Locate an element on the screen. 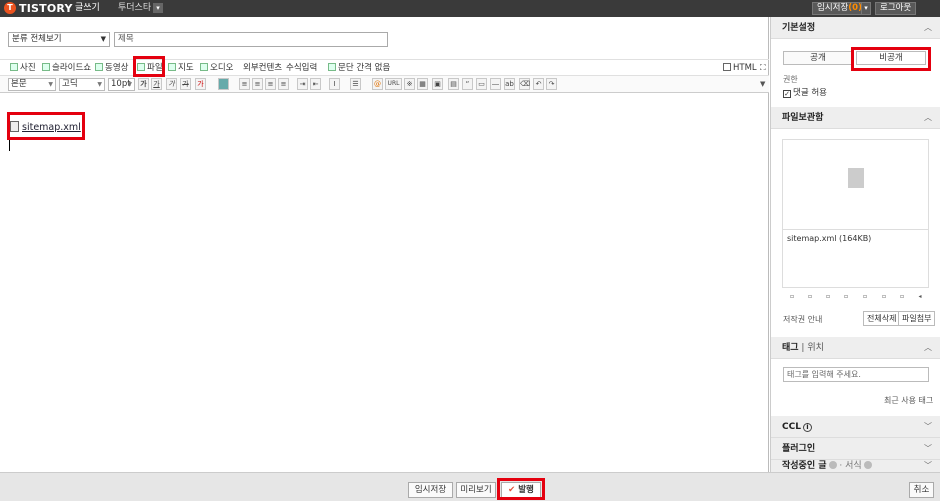 Image resolution: width=940 pixels, height=501 pixels. temp-save-dropdown-icon: ▾ is located at coordinates (866, 8).